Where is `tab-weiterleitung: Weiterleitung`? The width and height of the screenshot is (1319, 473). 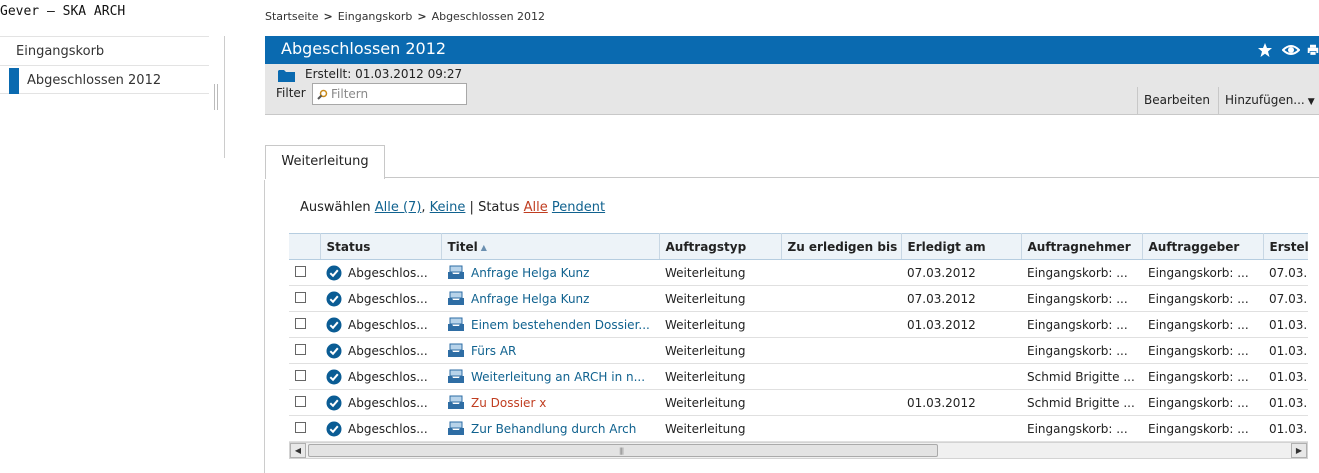 tab-weiterleitung: Weiterleitung is located at coordinates (325, 162).